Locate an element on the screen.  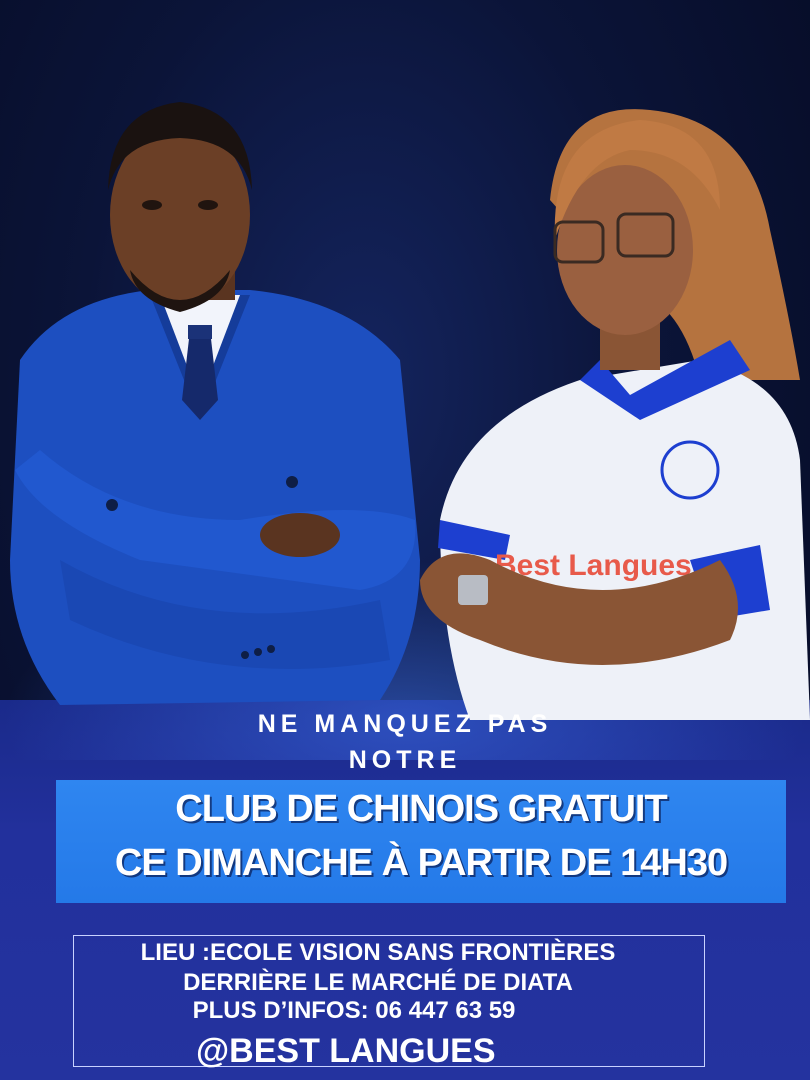
tagline-line-2: NOTRE is located at coordinates (405, 760).